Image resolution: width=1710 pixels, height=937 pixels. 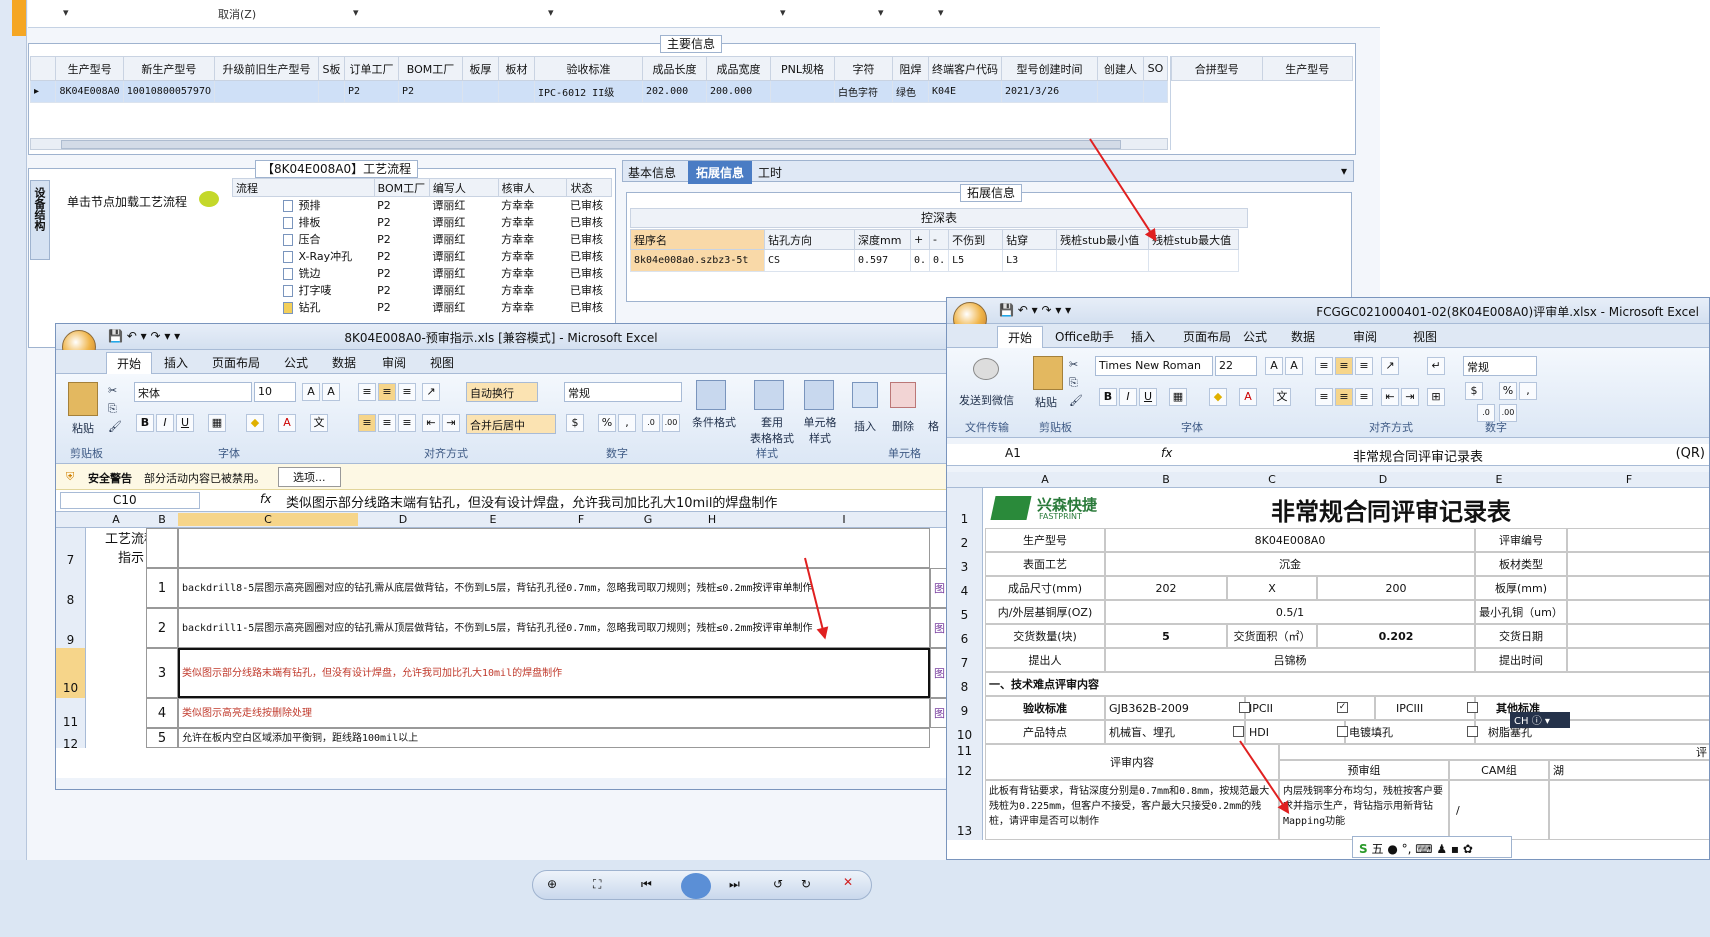 What do you see at coordinates (1508, 391) in the screenshot?
I see `percent-icon: %` at bounding box center [1508, 391].